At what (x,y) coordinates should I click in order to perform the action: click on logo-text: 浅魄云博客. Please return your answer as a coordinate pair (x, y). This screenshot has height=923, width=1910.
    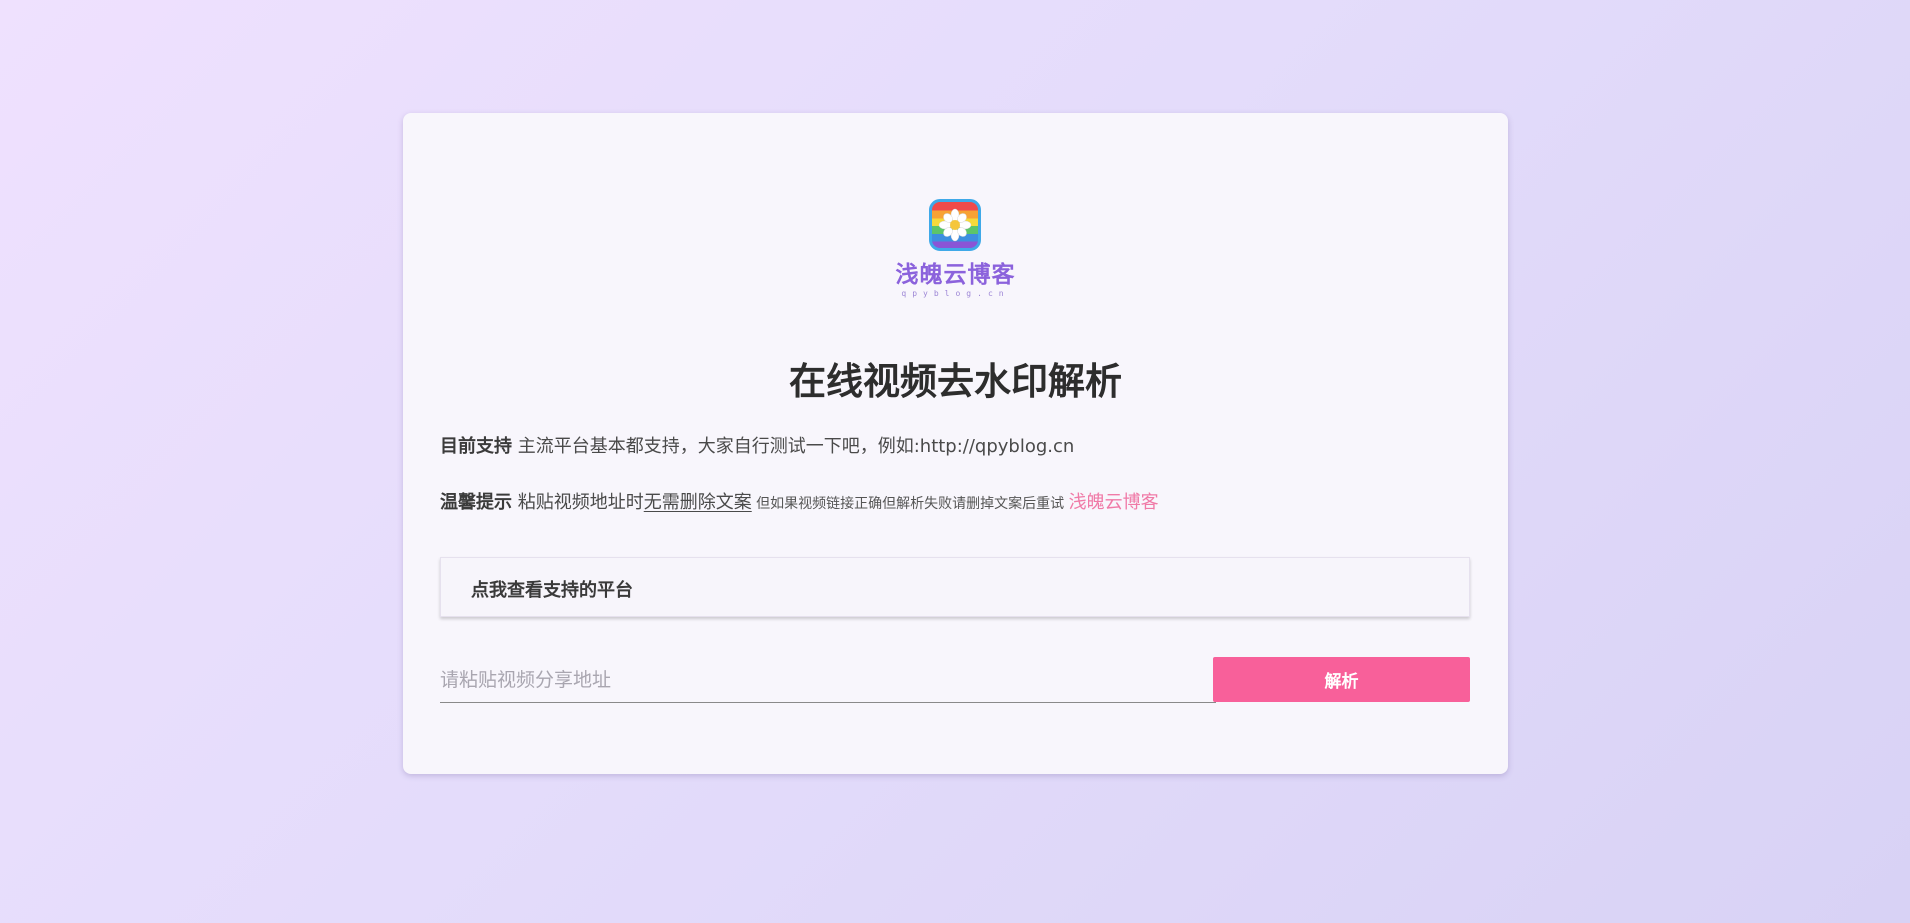
    Looking at the image, I should click on (955, 275).